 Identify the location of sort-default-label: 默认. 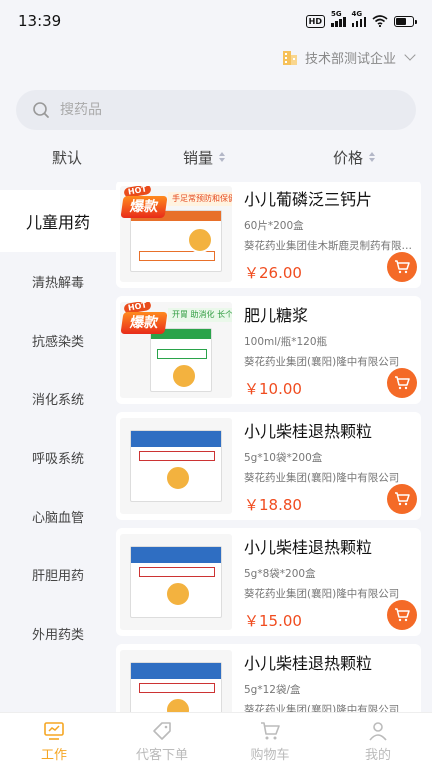
(67, 157).